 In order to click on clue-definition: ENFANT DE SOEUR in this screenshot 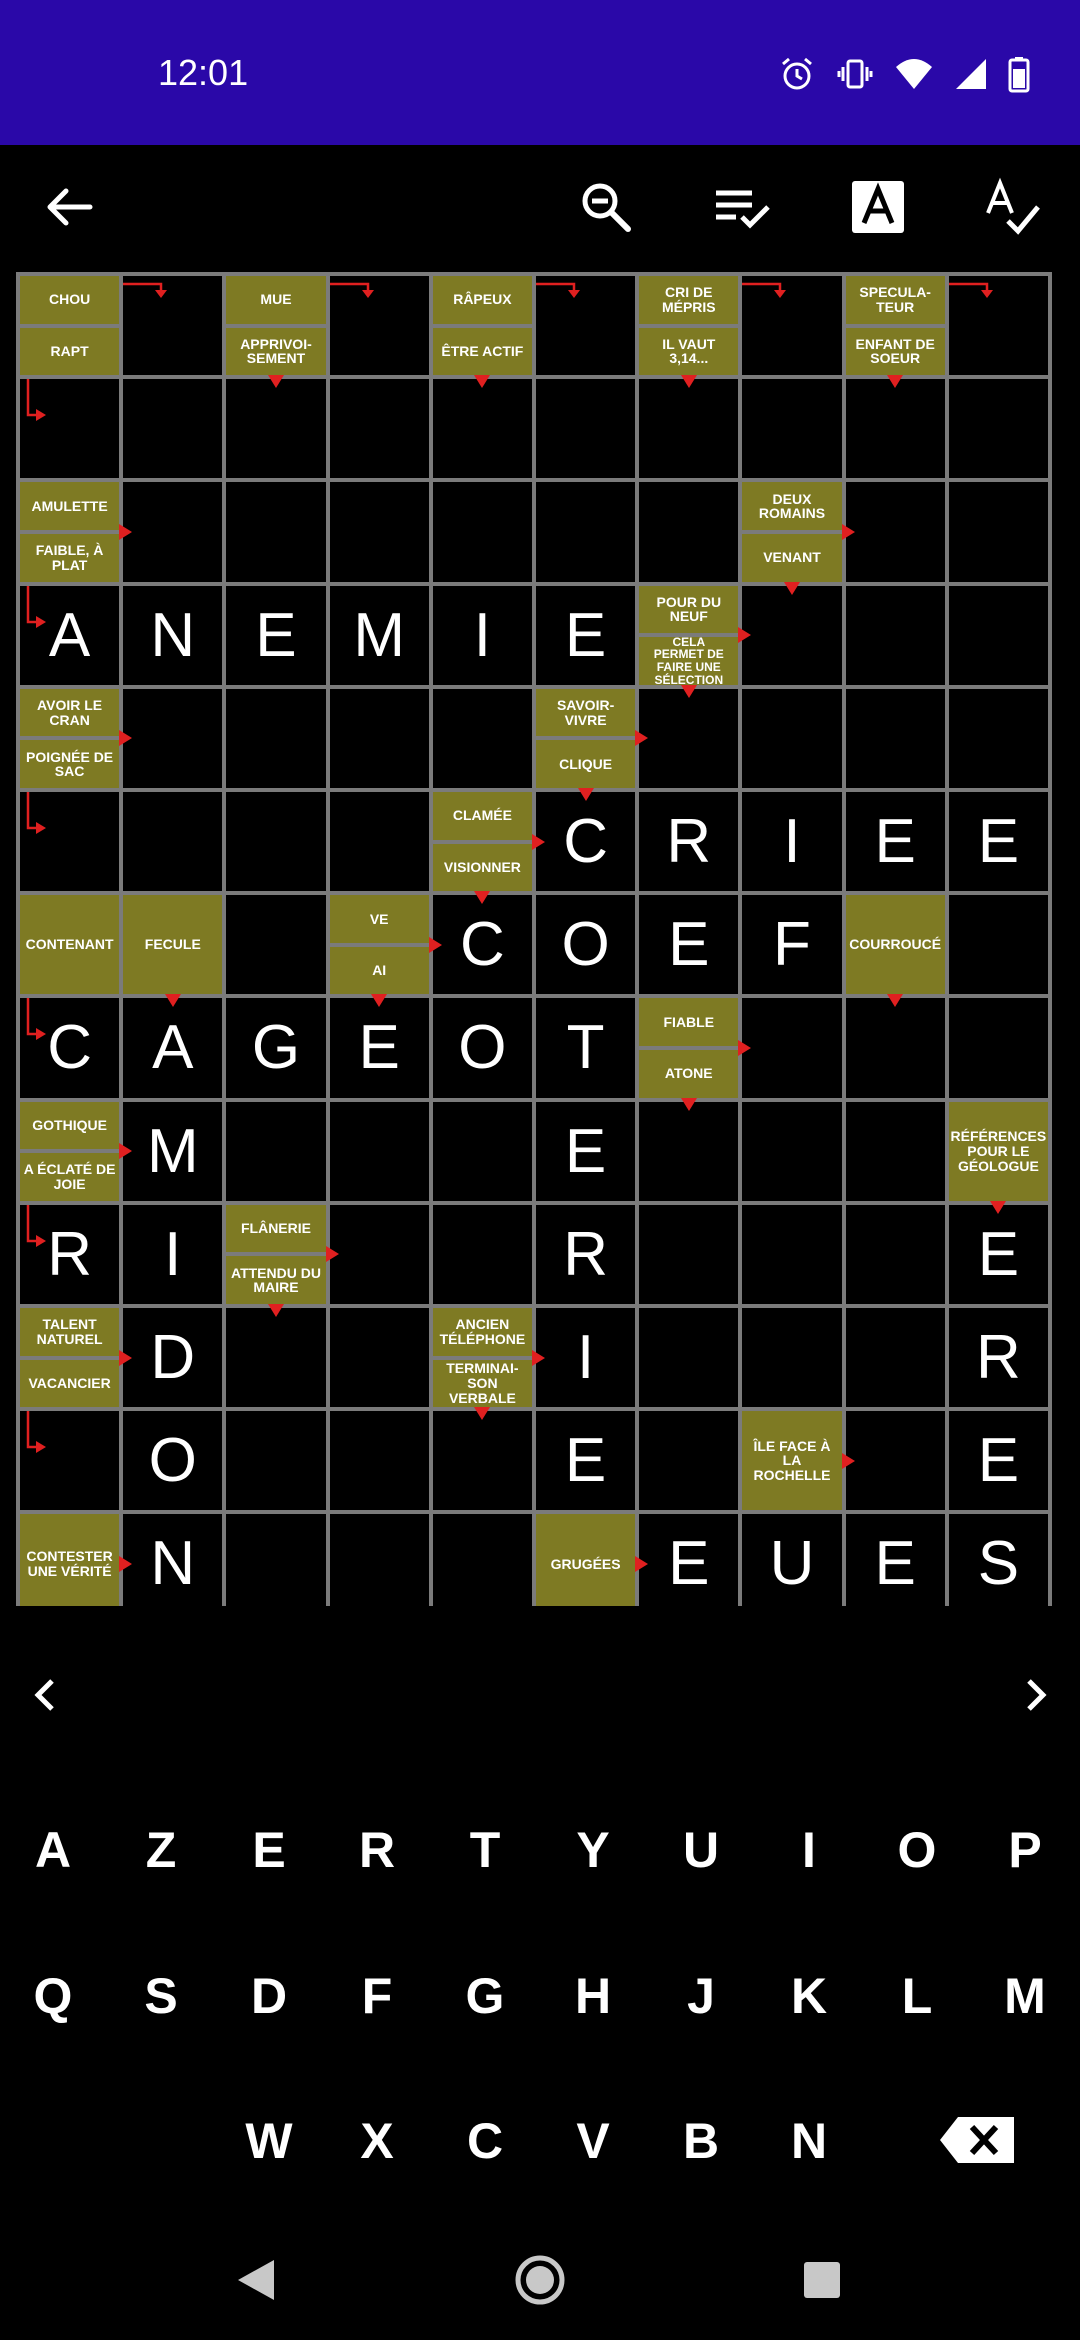, I will do `click(895, 351)`.